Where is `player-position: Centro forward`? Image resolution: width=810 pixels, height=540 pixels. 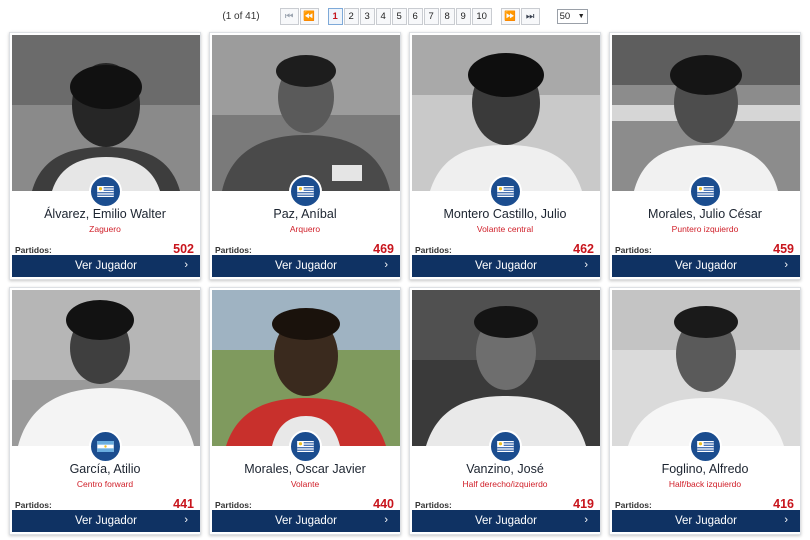 player-position: Centro forward is located at coordinates (105, 484).